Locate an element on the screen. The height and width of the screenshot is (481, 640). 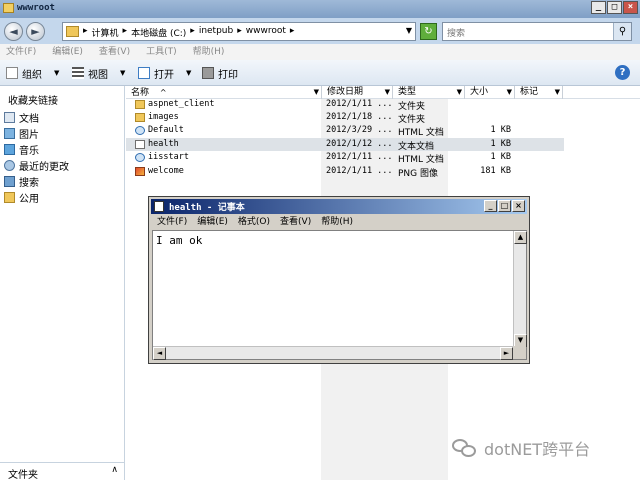
column-label: 大小 is located at coordinates (479, 92).